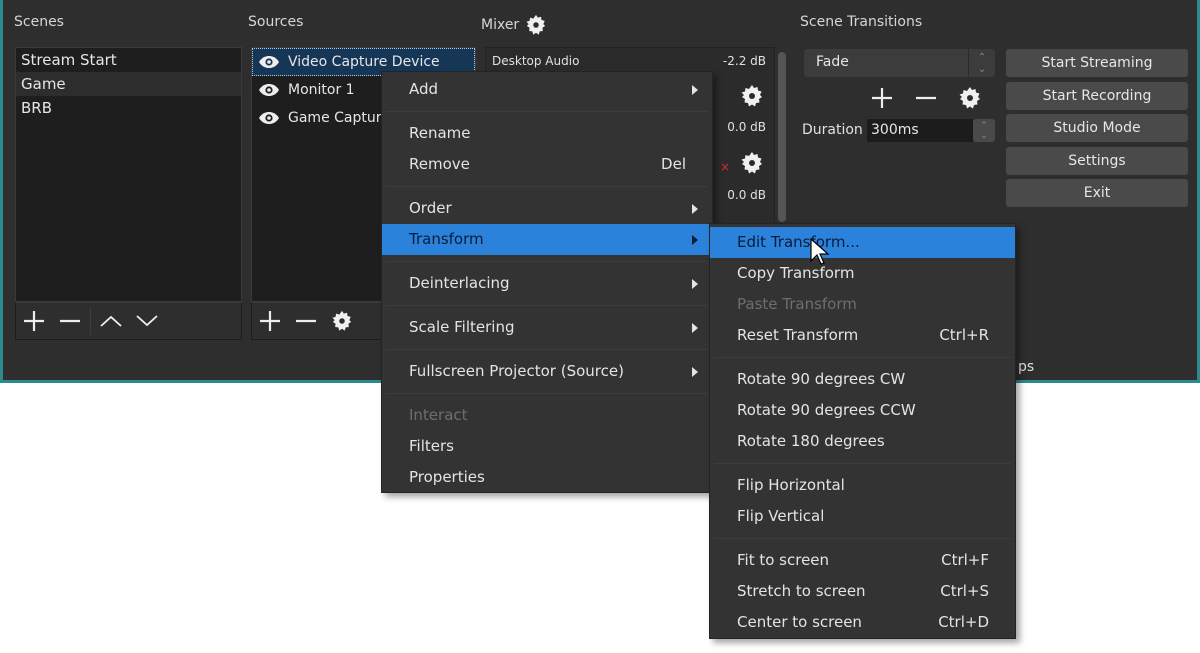 This screenshot has width=1200, height=653. I want to click on sources-toolbar, so click(321, 321).